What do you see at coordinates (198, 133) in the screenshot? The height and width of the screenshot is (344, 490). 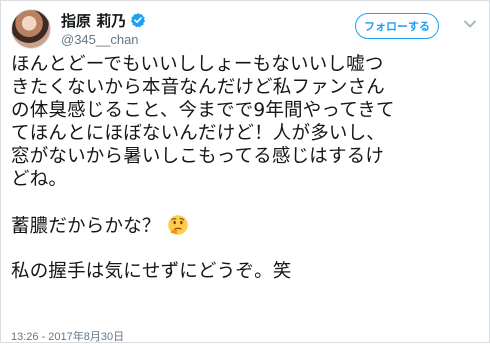 I see `tweet-line: てほんとにほぼないんだけど！人が多いし、` at bounding box center [198, 133].